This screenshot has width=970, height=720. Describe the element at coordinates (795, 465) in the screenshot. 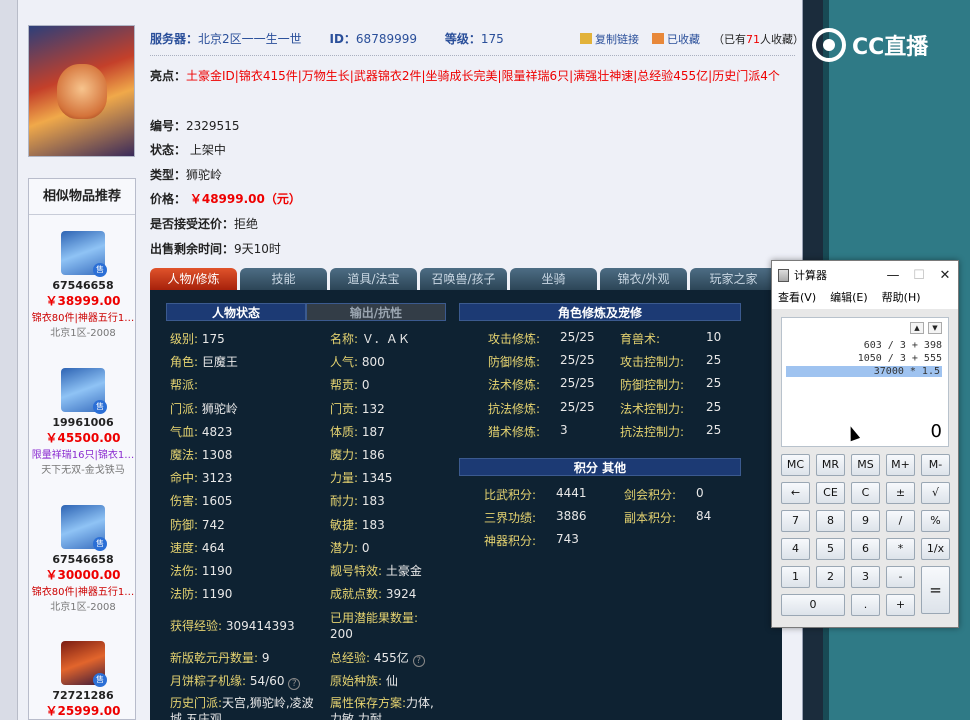

I see `calc-key-mc: MC` at that location.